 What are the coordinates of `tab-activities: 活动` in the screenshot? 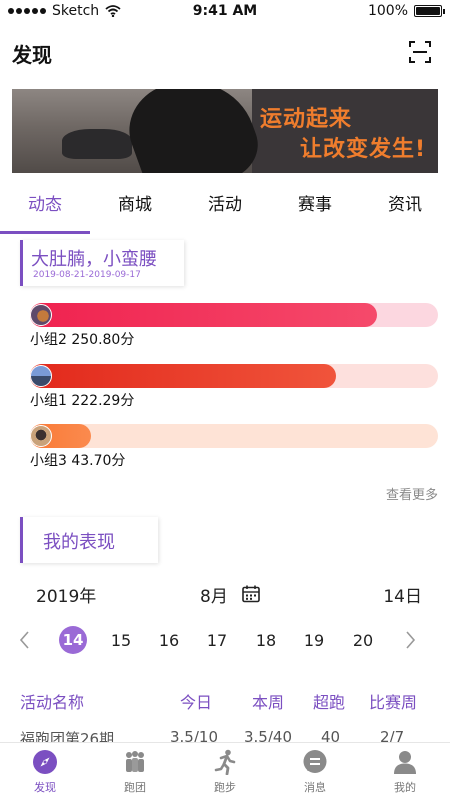 It's located at (225, 202).